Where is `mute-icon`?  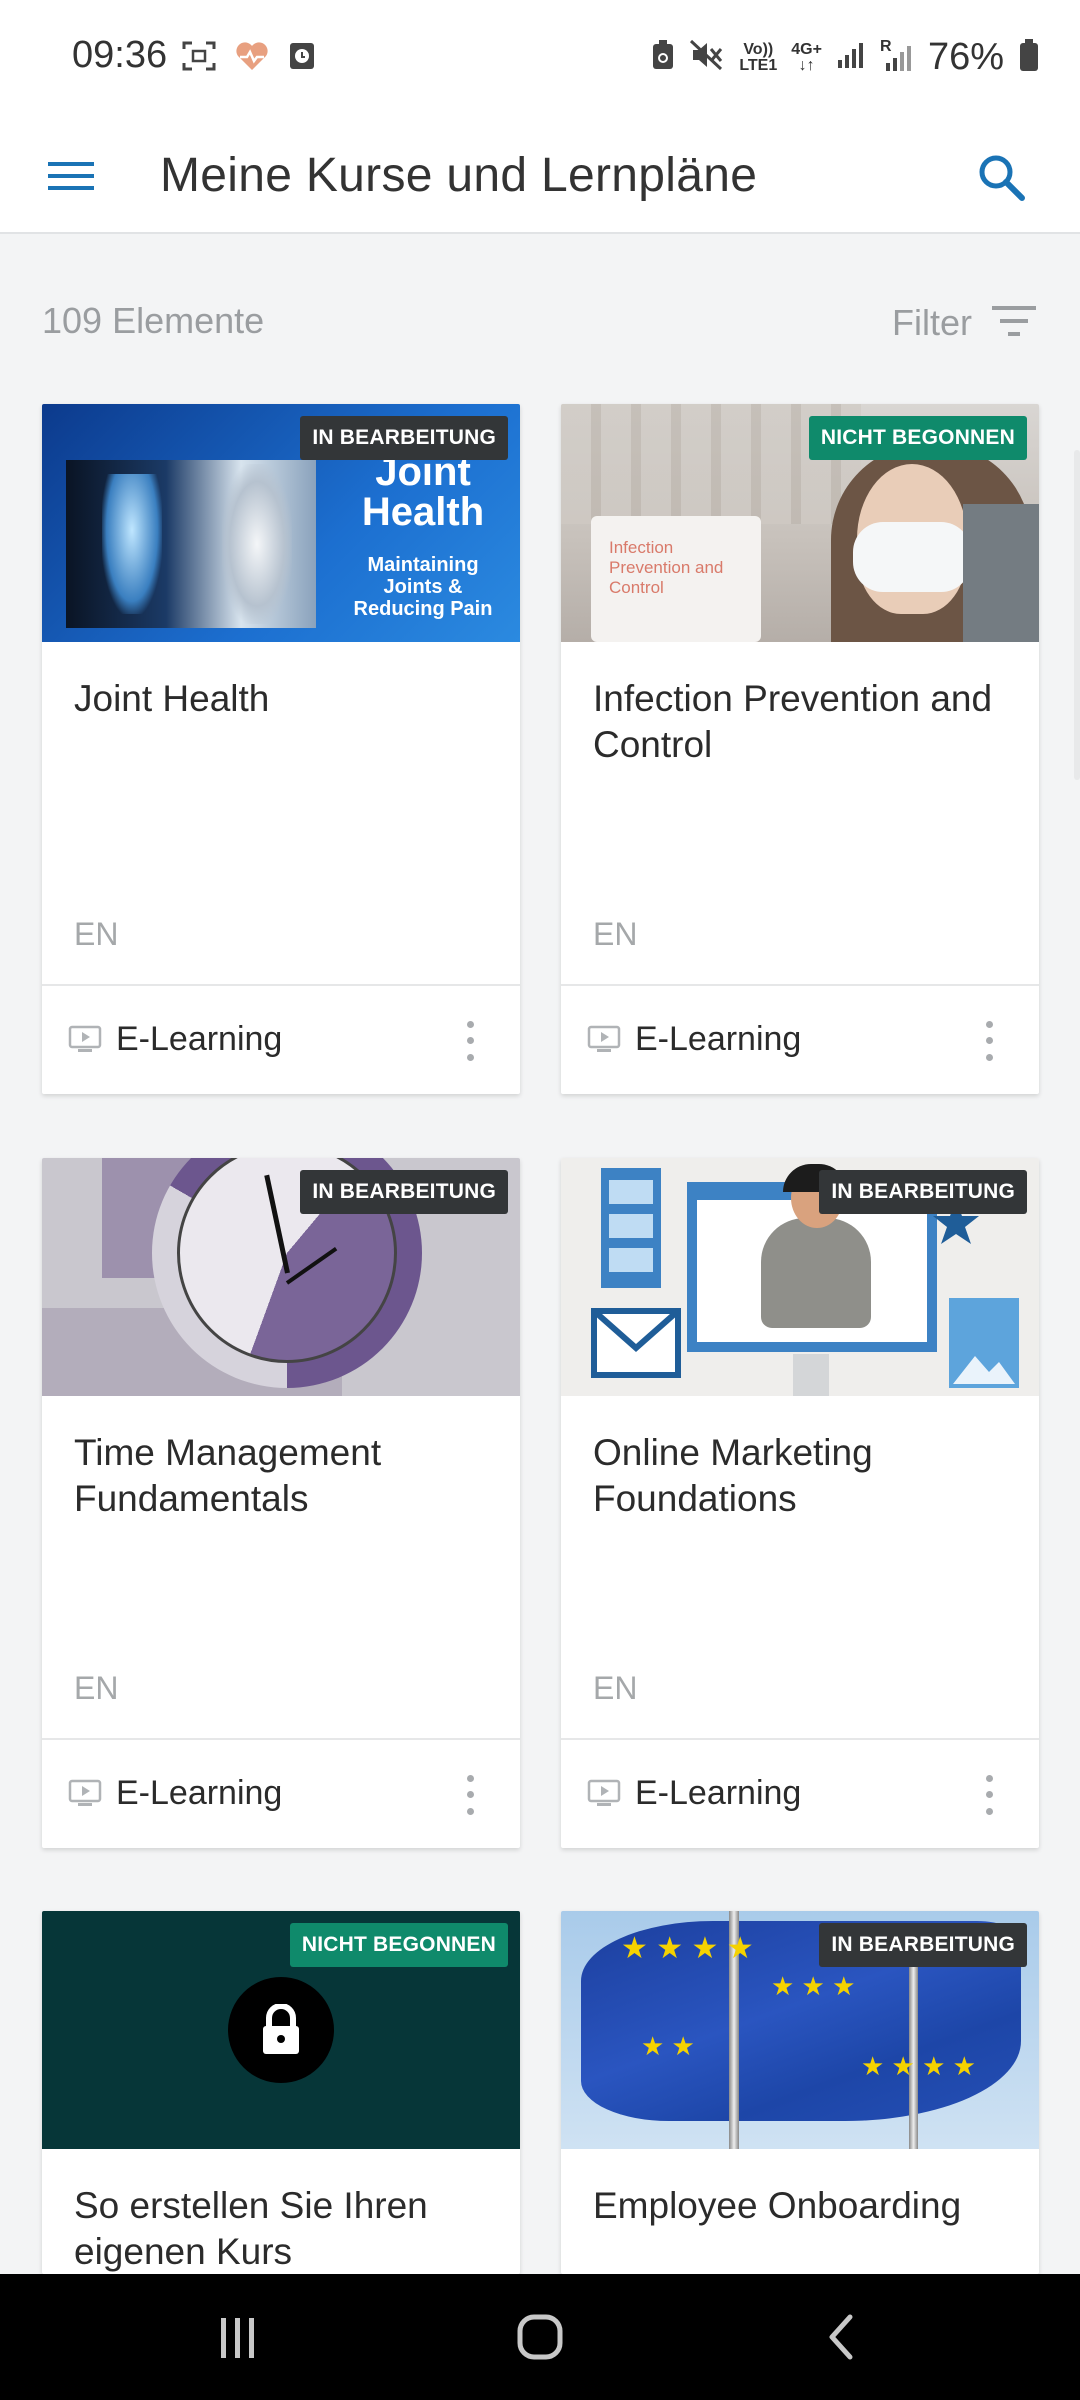 mute-icon is located at coordinates (707, 57).